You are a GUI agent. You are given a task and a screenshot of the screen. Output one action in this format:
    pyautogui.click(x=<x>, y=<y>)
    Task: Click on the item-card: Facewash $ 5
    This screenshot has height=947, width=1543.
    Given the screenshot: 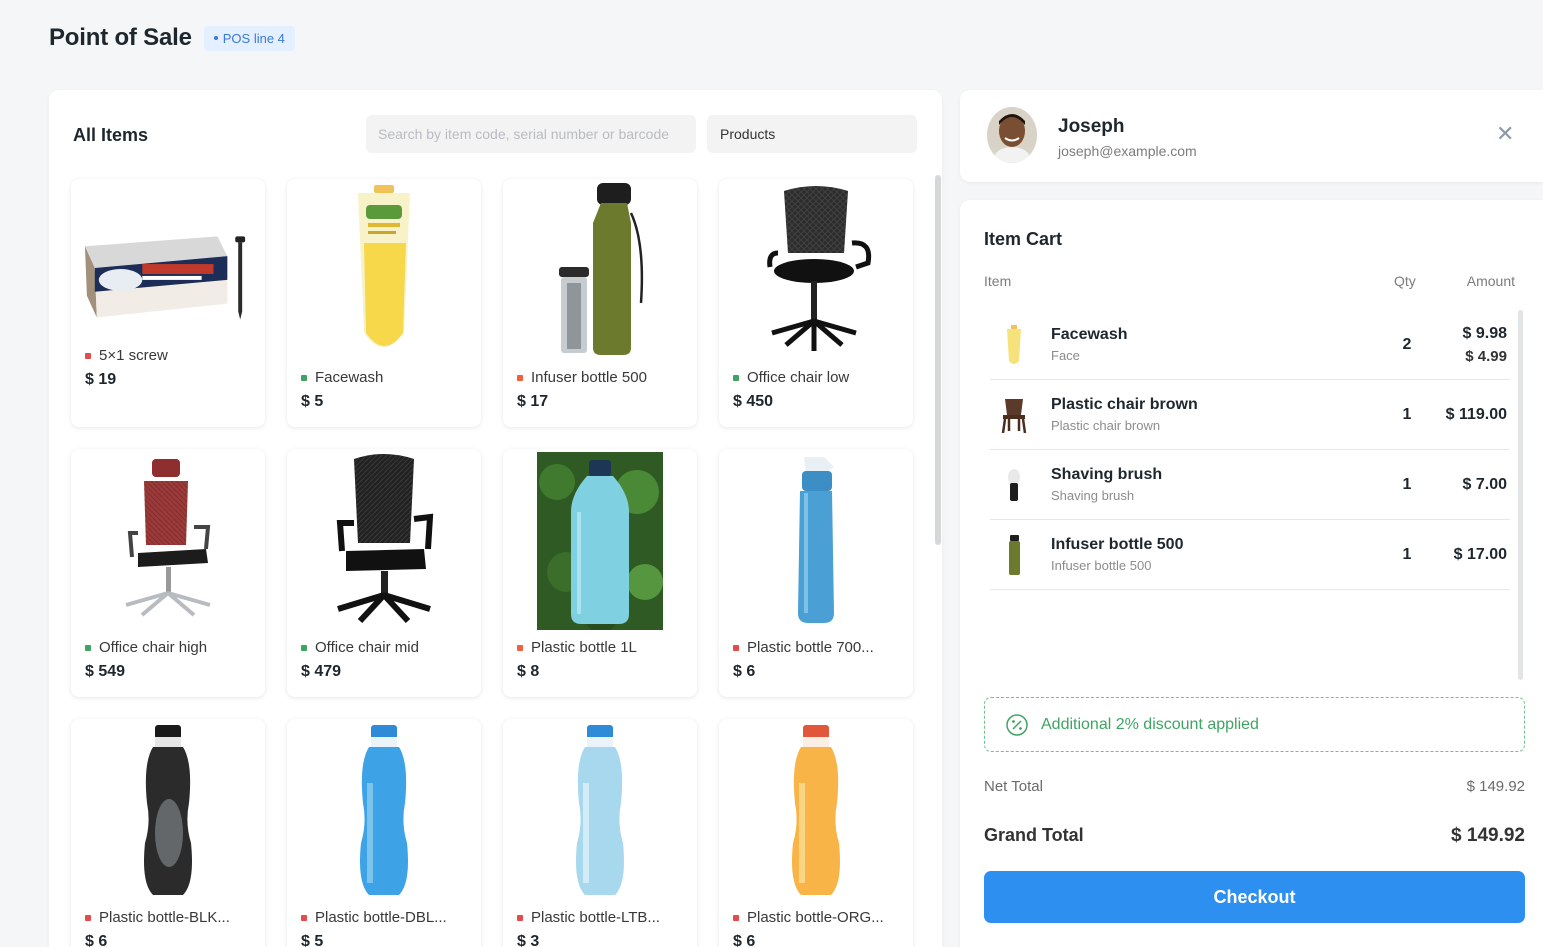 What is the action you would take?
    pyautogui.click(x=384, y=303)
    